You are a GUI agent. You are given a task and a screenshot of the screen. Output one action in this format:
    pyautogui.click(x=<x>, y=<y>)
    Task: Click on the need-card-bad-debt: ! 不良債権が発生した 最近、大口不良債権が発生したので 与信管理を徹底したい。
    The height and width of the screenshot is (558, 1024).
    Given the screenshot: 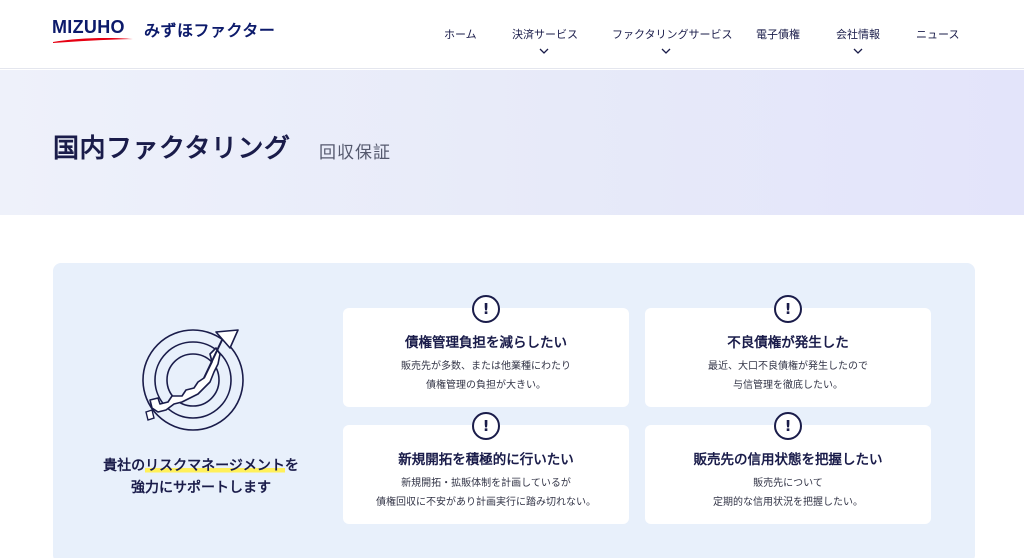 What is the action you would take?
    pyautogui.click(x=788, y=351)
    